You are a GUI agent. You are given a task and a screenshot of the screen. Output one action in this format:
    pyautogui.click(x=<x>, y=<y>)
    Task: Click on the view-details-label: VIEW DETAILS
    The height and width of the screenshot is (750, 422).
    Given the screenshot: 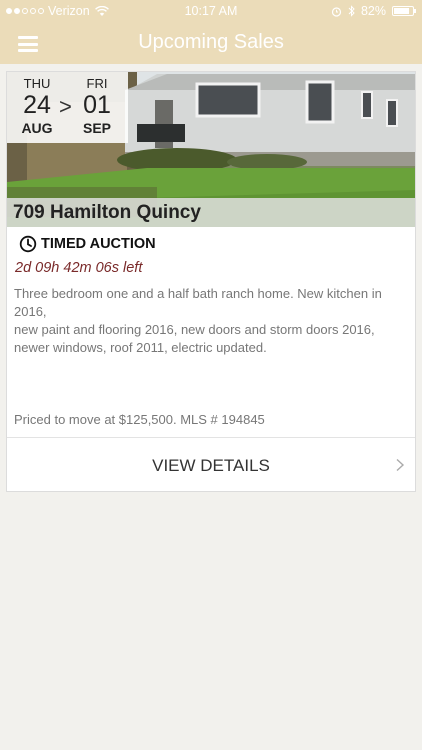 What is the action you would take?
    pyautogui.click(x=211, y=465)
    